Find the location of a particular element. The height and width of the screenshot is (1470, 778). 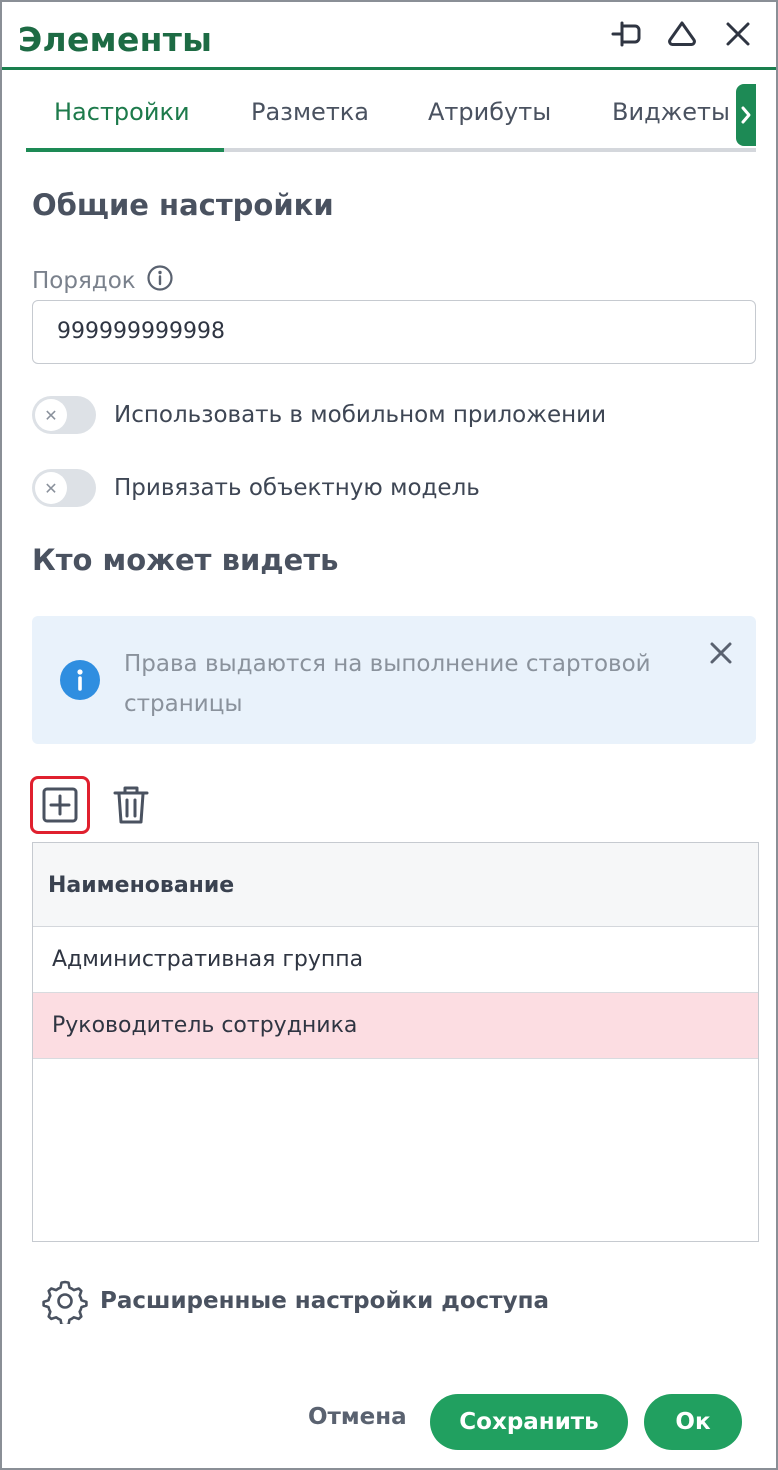

tabs-scroll-right-button is located at coordinates (746, 115).